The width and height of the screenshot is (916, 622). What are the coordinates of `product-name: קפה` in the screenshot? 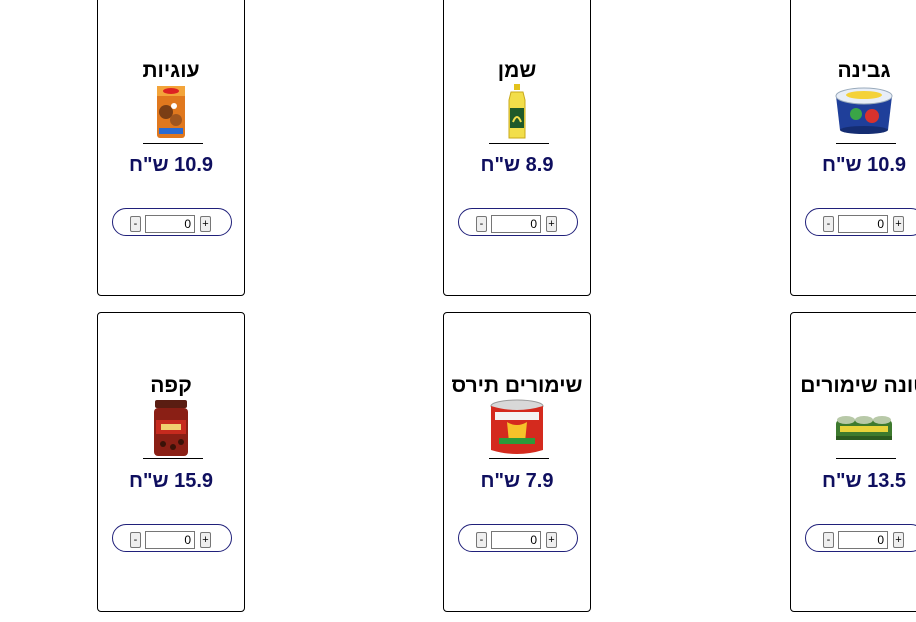 It's located at (171, 385).